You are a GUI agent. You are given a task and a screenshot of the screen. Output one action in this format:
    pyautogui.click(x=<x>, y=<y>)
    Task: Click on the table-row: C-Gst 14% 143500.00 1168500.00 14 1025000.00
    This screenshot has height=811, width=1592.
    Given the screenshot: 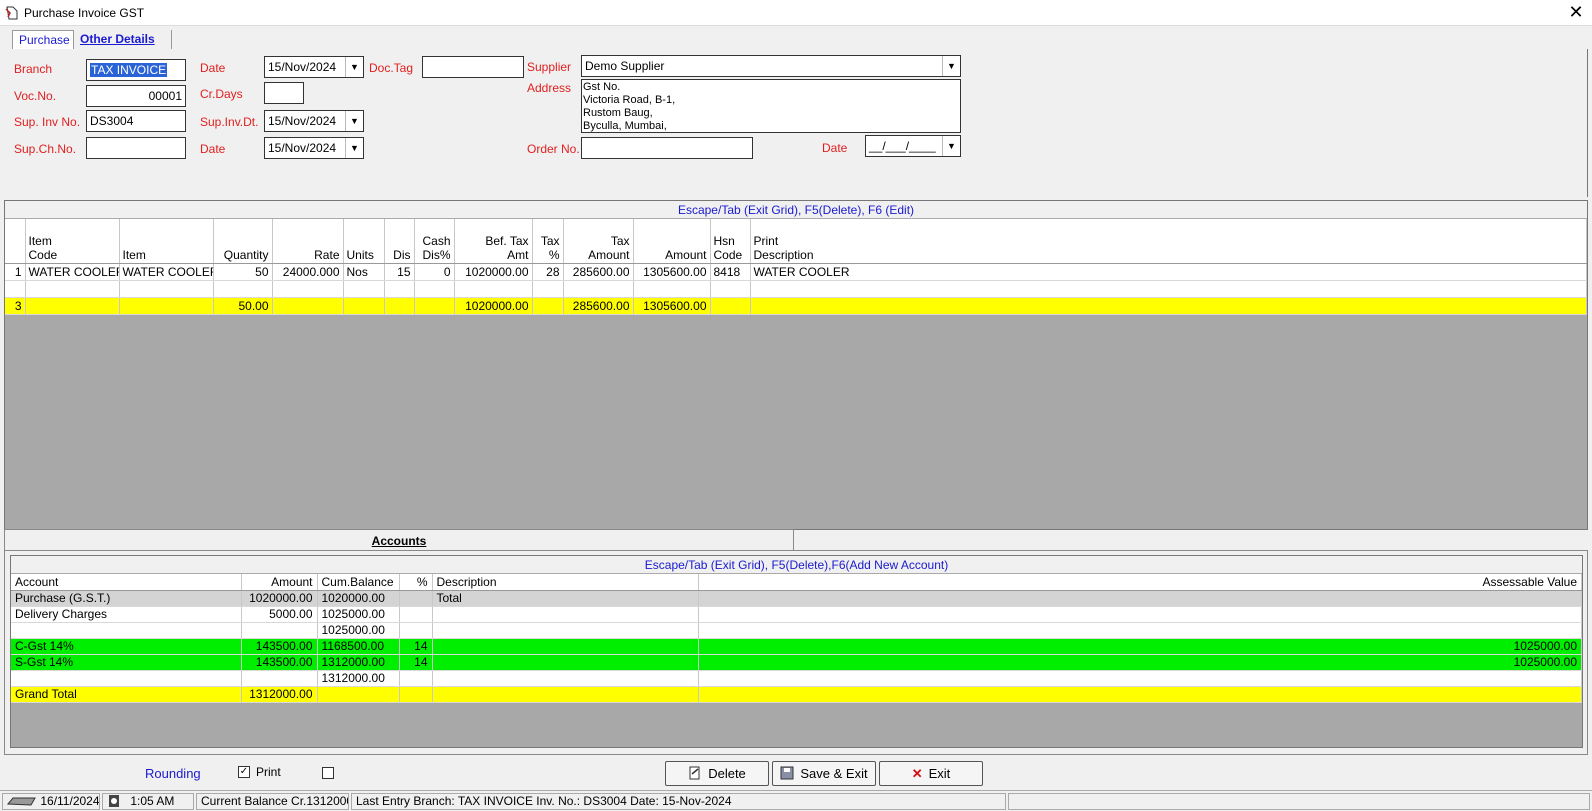 What is the action you would take?
    pyautogui.click(x=796, y=646)
    